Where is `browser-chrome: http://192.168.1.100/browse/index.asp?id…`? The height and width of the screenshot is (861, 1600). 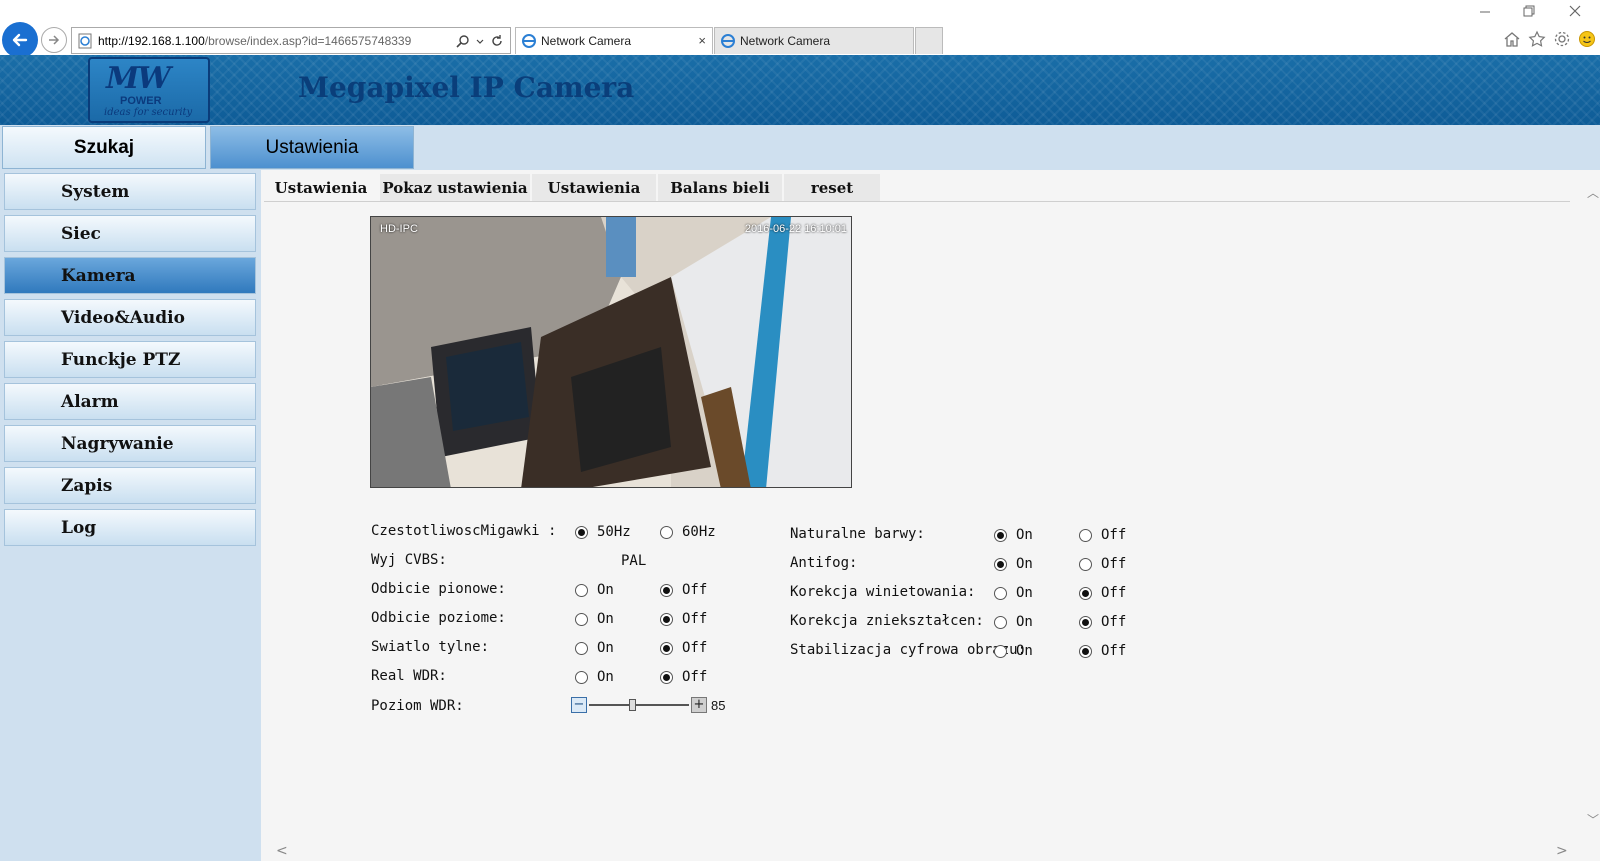
browser-chrome: http://192.168.1.100/browse/index.asp?id… is located at coordinates (800, 29).